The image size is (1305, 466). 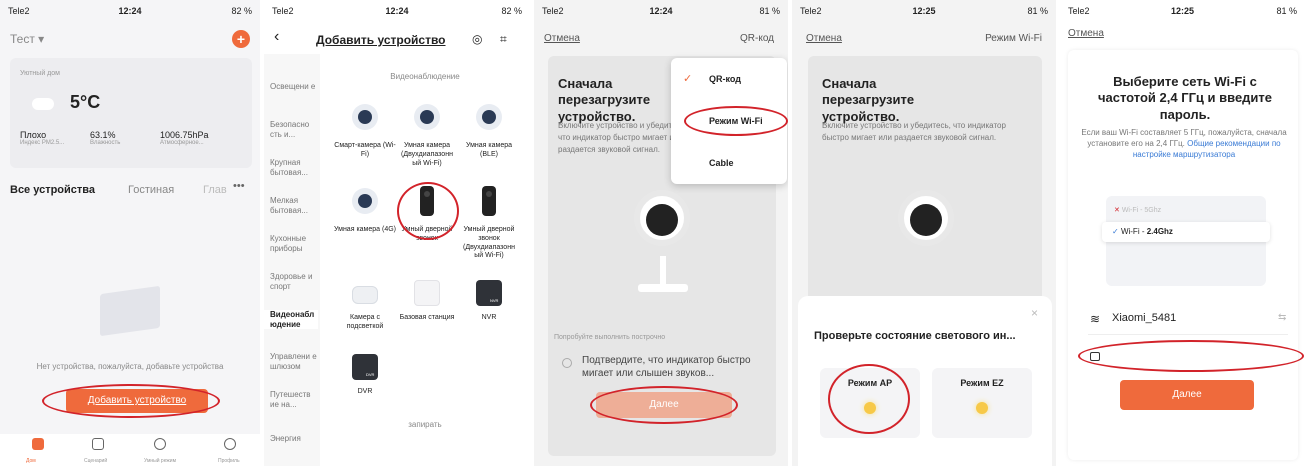 What do you see at coordinates (291, 281) in the screenshot?
I see `category-item: Здоровье и спорт` at bounding box center [291, 281].